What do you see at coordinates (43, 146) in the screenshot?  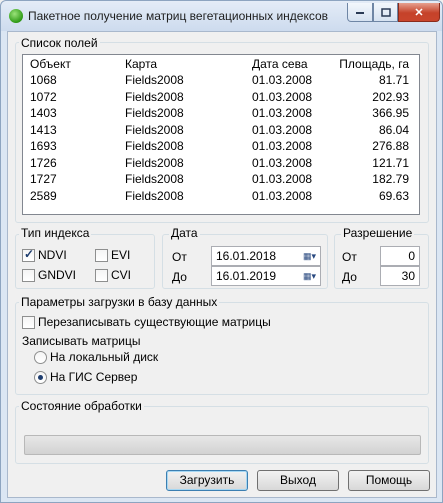 I see `cell-object: 1693` at bounding box center [43, 146].